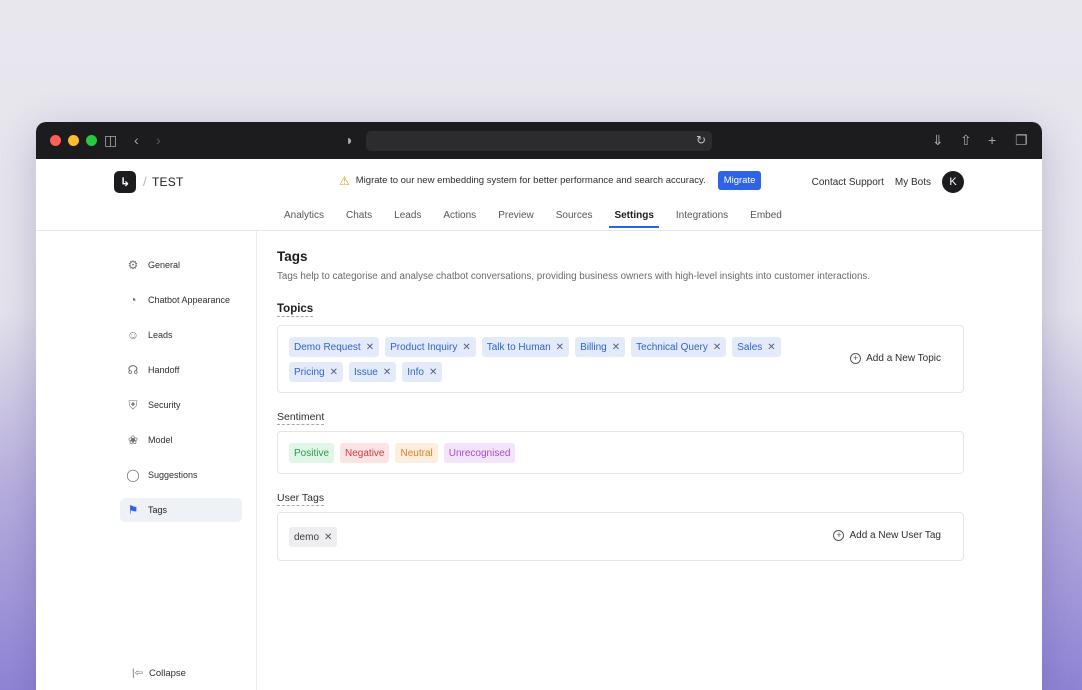  I want to click on lightbulb-icon: ◯, so click(133, 475).